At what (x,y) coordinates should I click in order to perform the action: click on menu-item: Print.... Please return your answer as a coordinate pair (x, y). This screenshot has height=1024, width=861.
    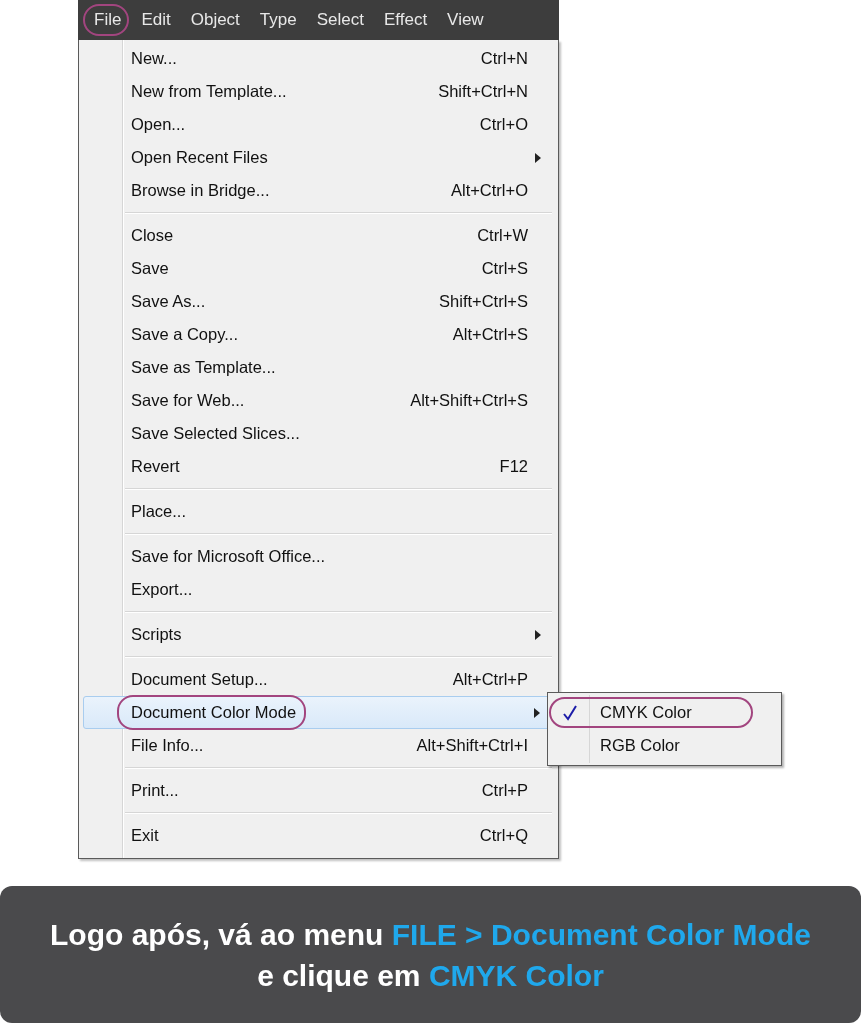
    Looking at the image, I should click on (155, 790).